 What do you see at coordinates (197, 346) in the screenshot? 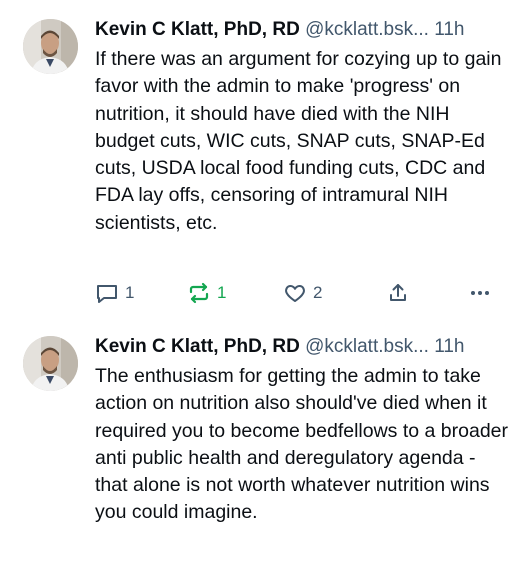
I see `author-name: Kevin C Klatt, PhD, RD` at bounding box center [197, 346].